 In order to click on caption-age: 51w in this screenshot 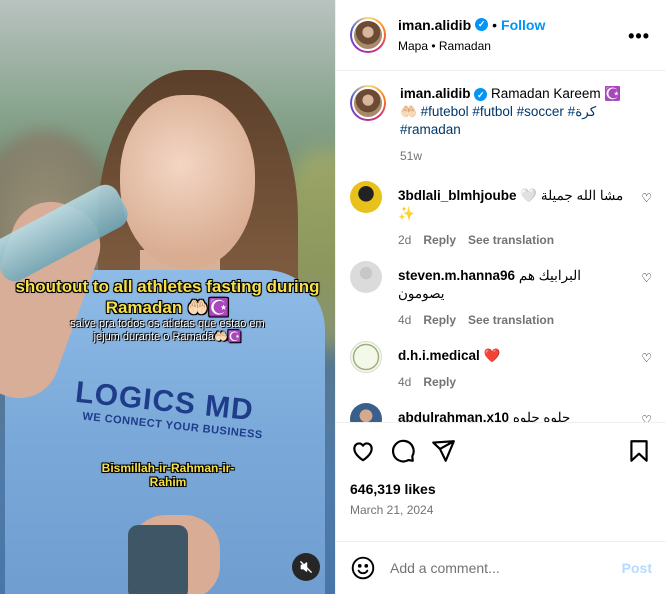, I will do `click(411, 155)`.